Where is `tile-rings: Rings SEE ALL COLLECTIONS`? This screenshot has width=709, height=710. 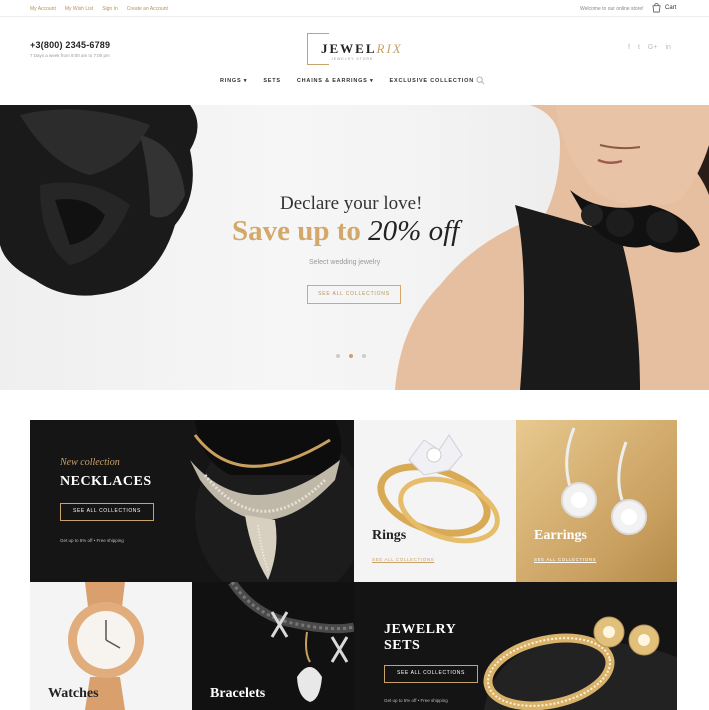 tile-rings: Rings SEE ALL COLLECTIONS is located at coordinates (435, 501).